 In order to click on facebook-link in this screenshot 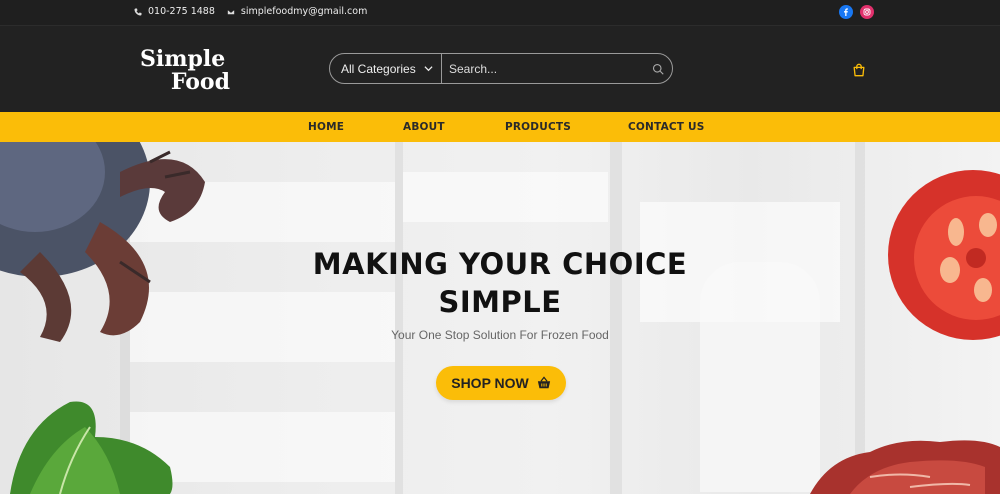, I will do `click(846, 12)`.